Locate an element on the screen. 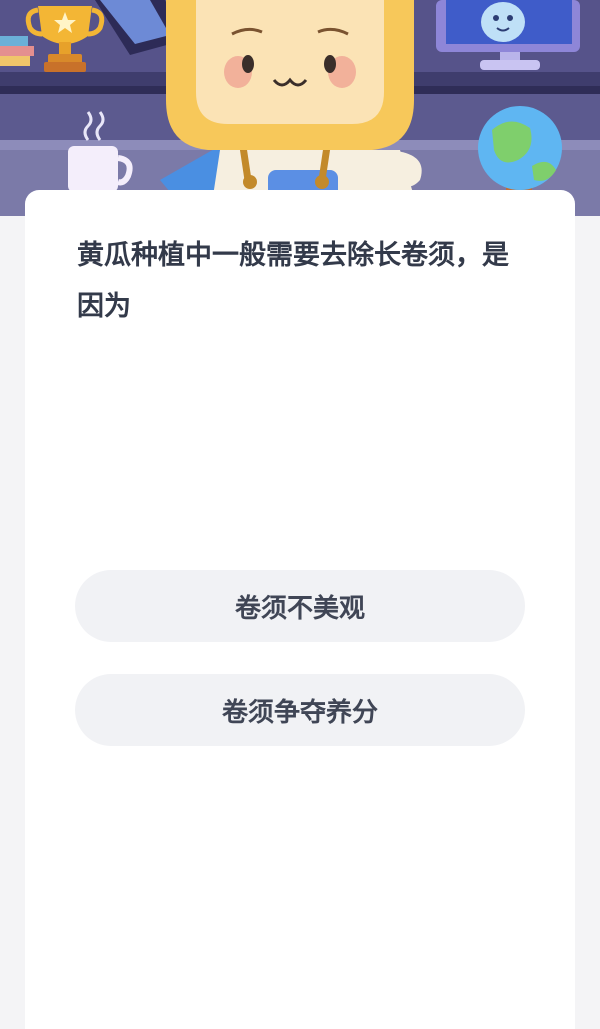  mascot-character is located at coordinates (291, 108).